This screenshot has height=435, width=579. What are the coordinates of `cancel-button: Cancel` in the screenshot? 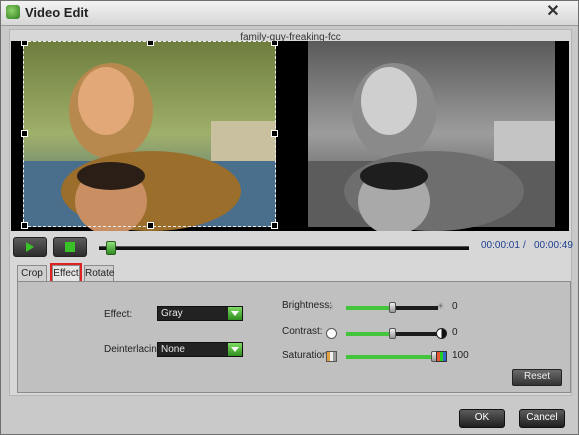 It's located at (542, 418).